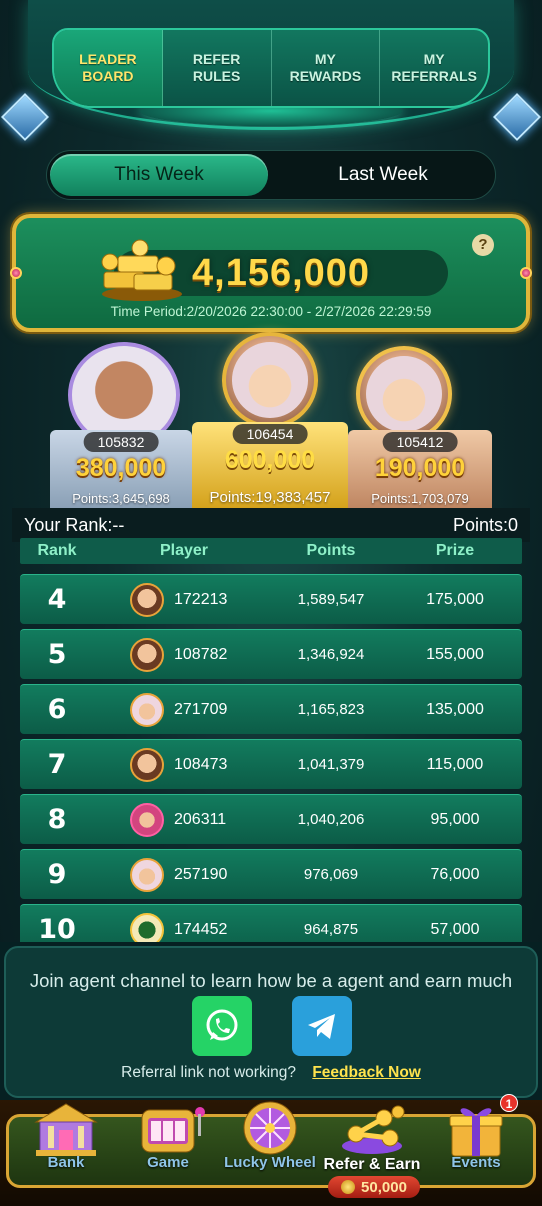  Describe the element at coordinates (455, 654) in the screenshot. I see `prize-cell: 155,000` at that location.